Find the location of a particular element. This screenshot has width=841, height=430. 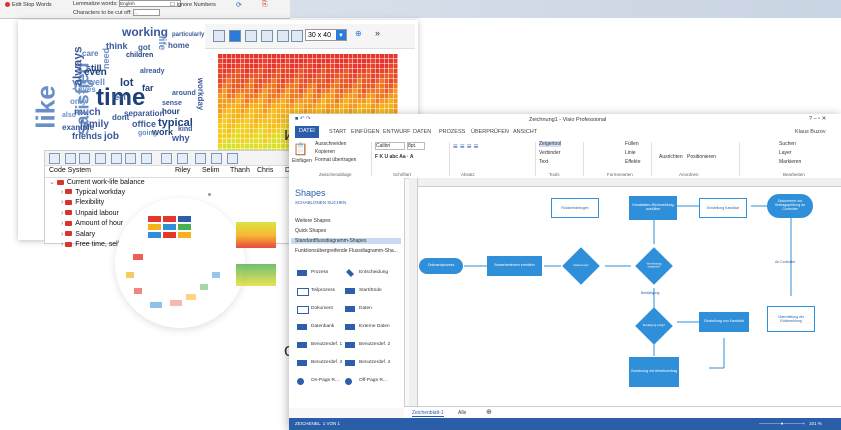

standard-stencil: Standardflussdiagramm-Shapes is located at coordinates (346, 241).